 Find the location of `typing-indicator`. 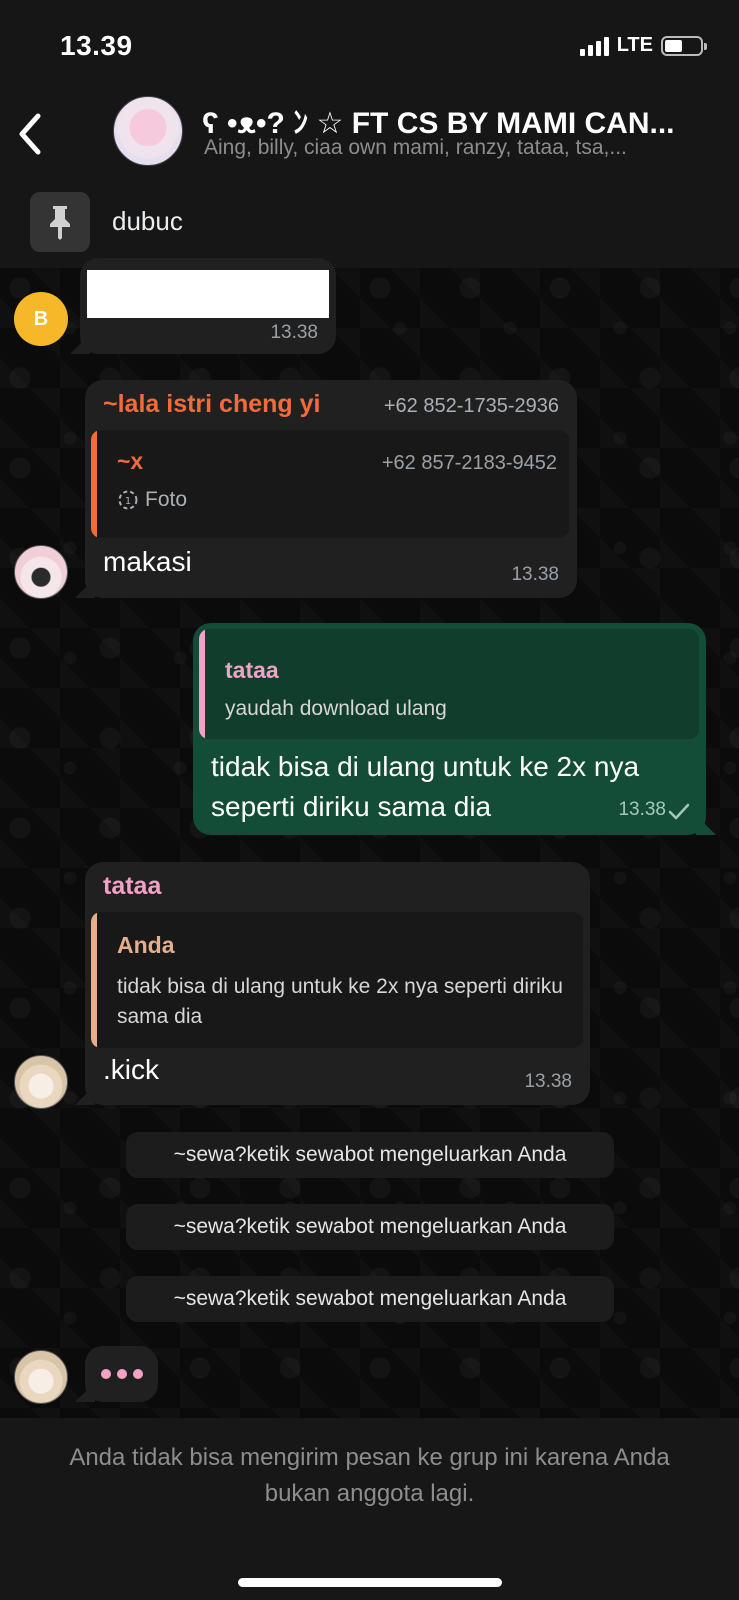

typing-indicator is located at coordinates (121, 1374).